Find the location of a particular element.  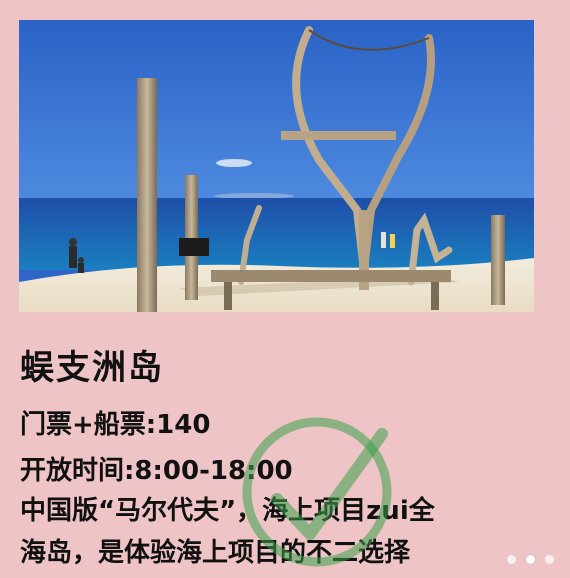

carousel-dot-active is located at coordinates (530, 559).